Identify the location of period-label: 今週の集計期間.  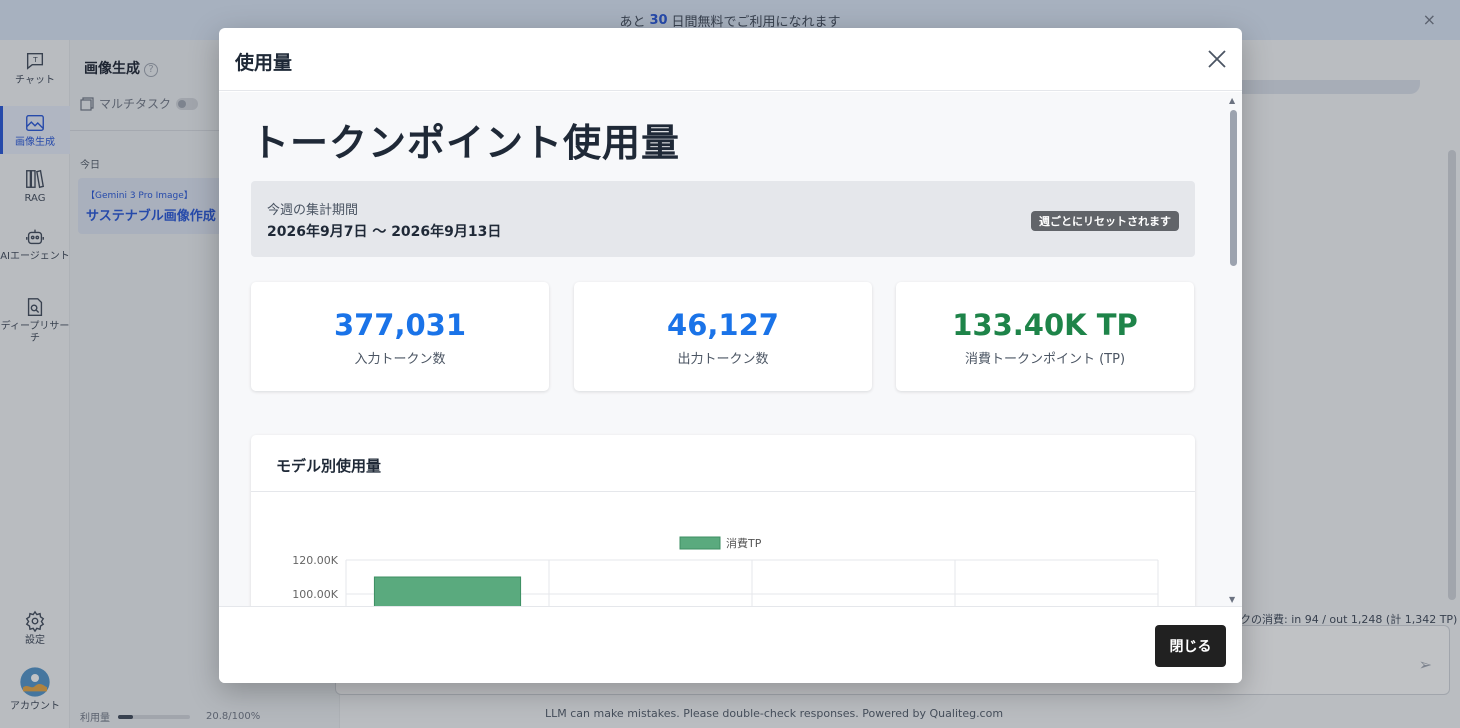
(313, 210).